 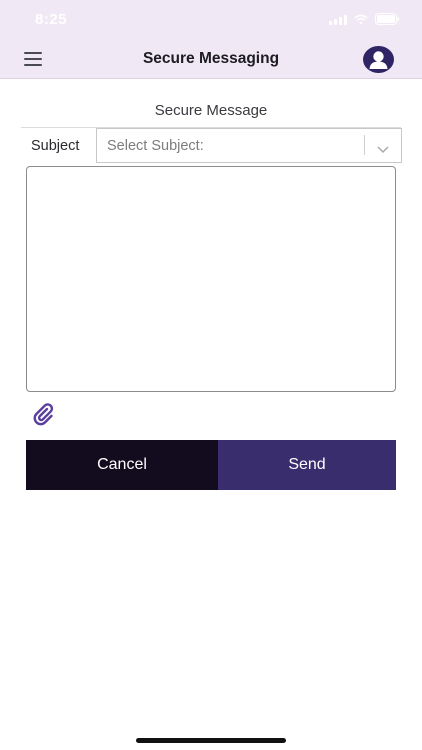 I want to click on status-bar: 8:25, so click(x=211, y=20).